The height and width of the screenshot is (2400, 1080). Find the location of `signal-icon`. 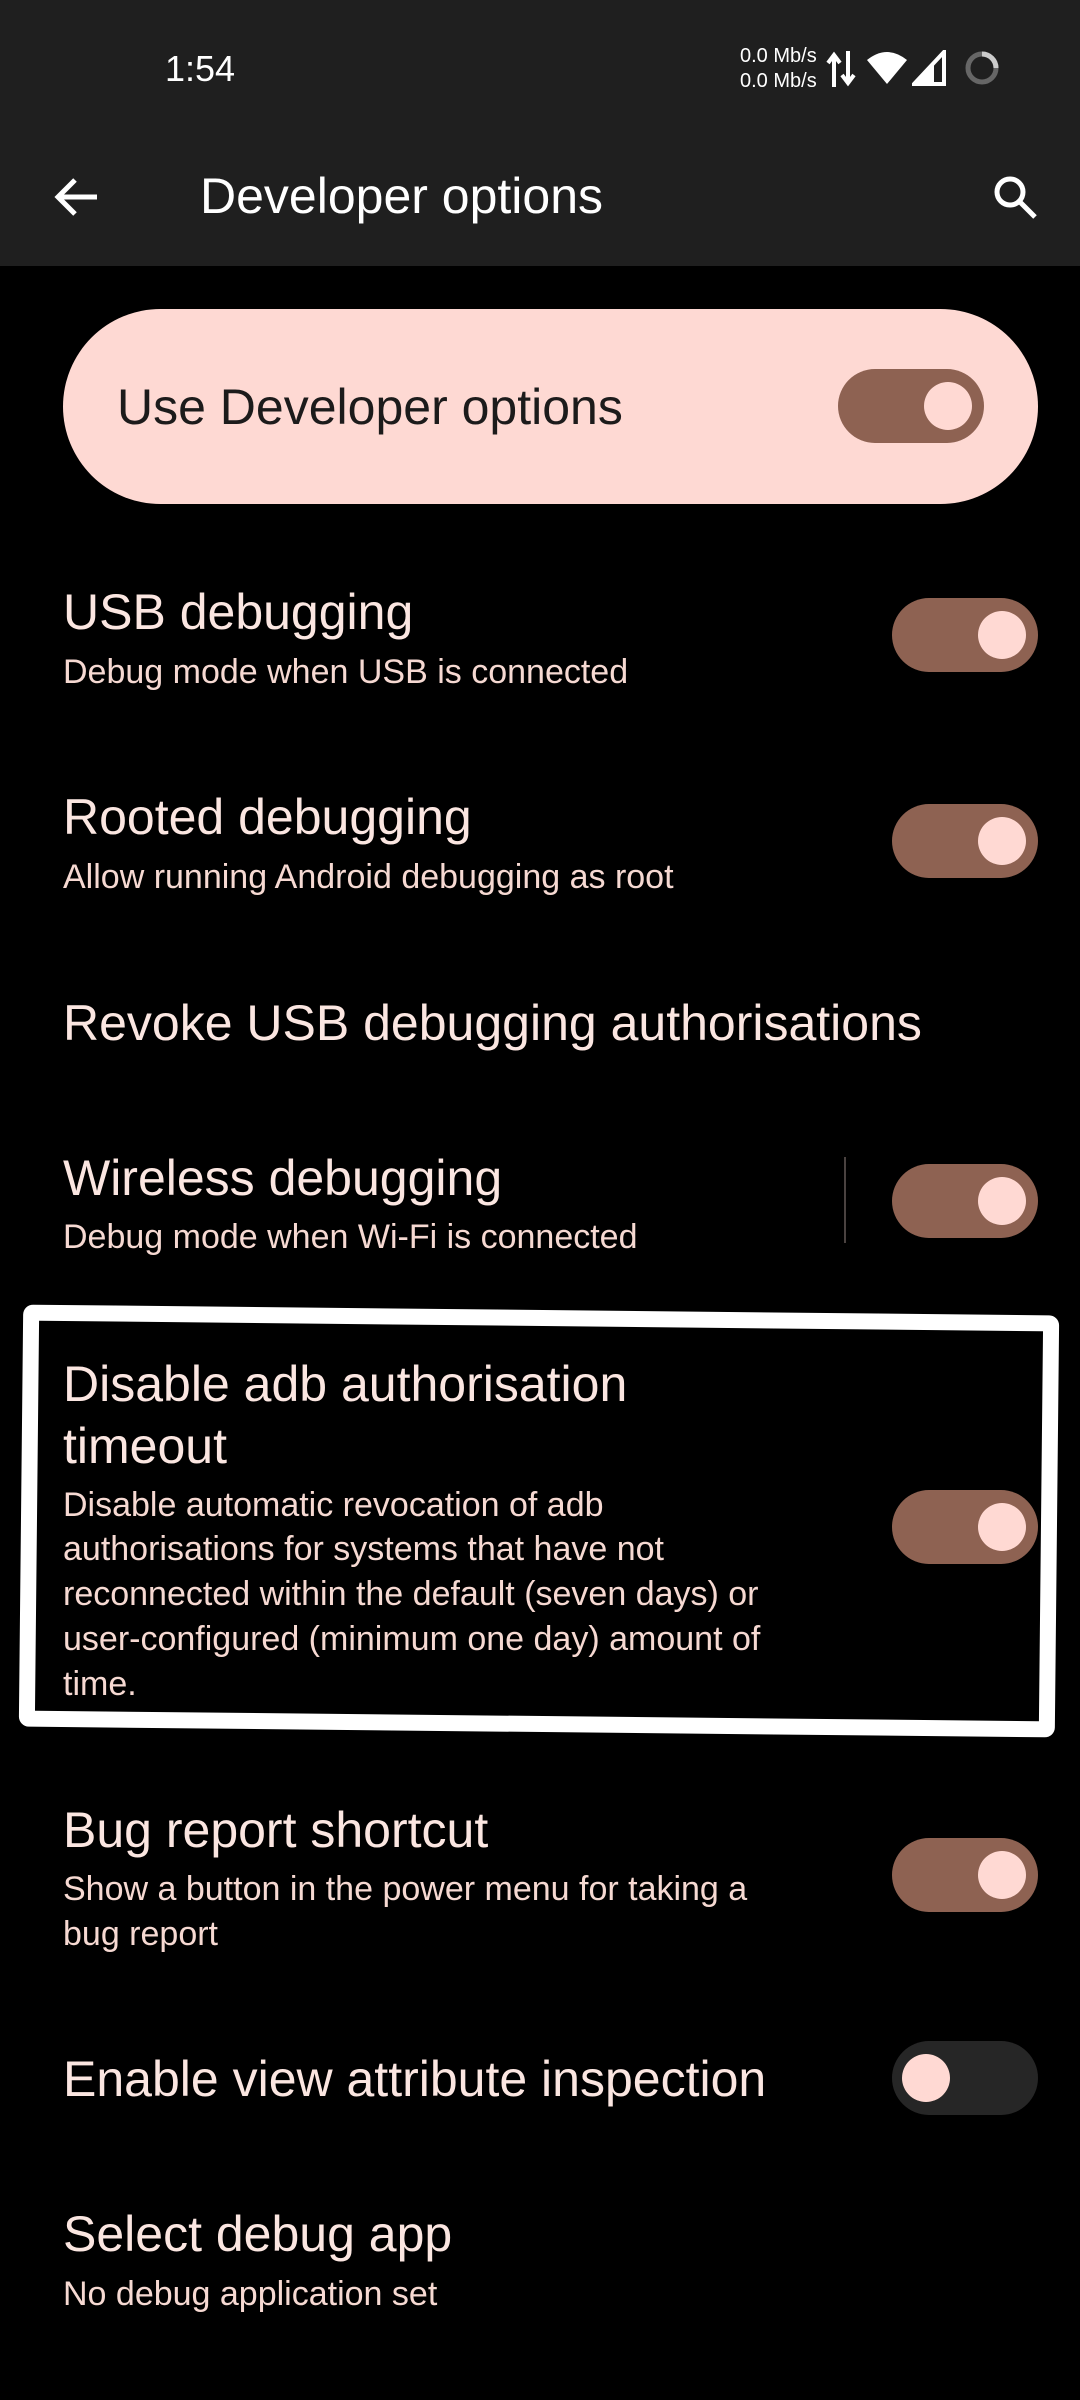

signal-icon is located at coordinates (929, 68).